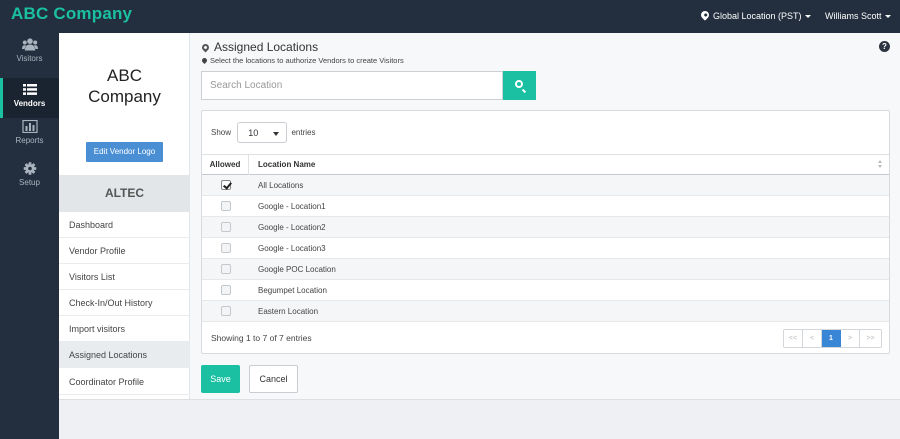 This screenshot has width=900, height=439. What do you see at coordinates (884, 46) in the screenshot?
I see `help-icon: ?` at bounding box center [884, 46].